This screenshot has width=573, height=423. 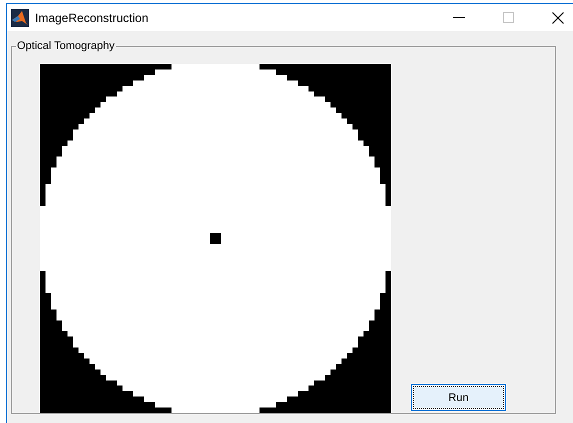 I want to click on window-title: ImageReconstruction, so click(x=92, y=17).